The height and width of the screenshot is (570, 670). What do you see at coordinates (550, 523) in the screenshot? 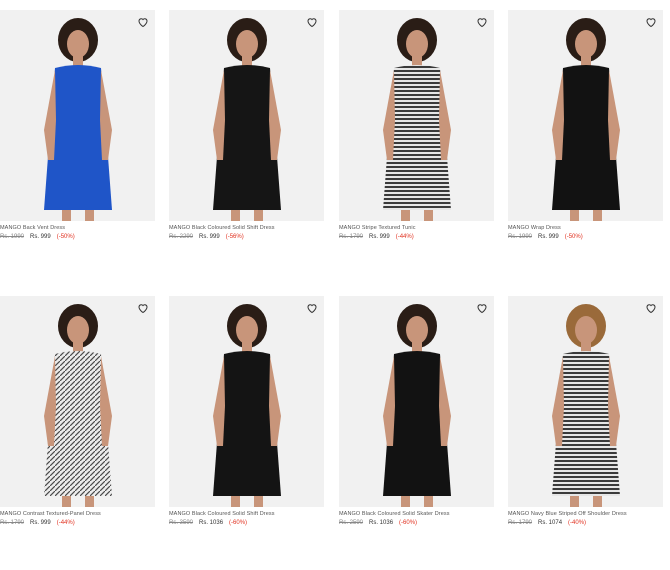
I see `sale-price: Rs. 1074` at bounding box center [550, 523].